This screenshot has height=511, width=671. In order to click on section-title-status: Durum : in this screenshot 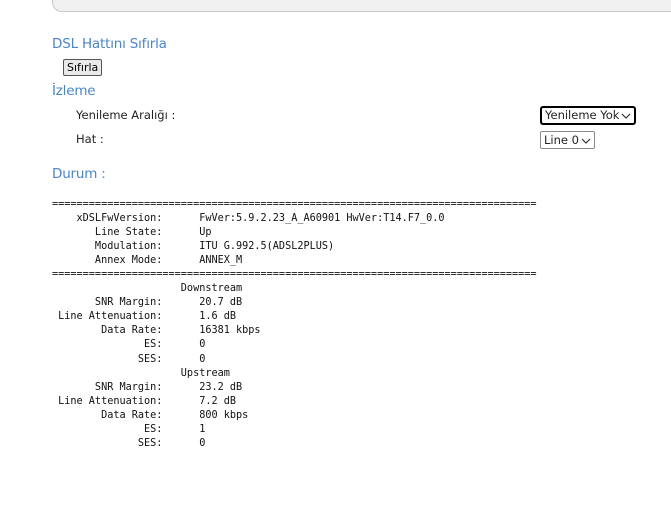, I will do `click(79, 174)`.